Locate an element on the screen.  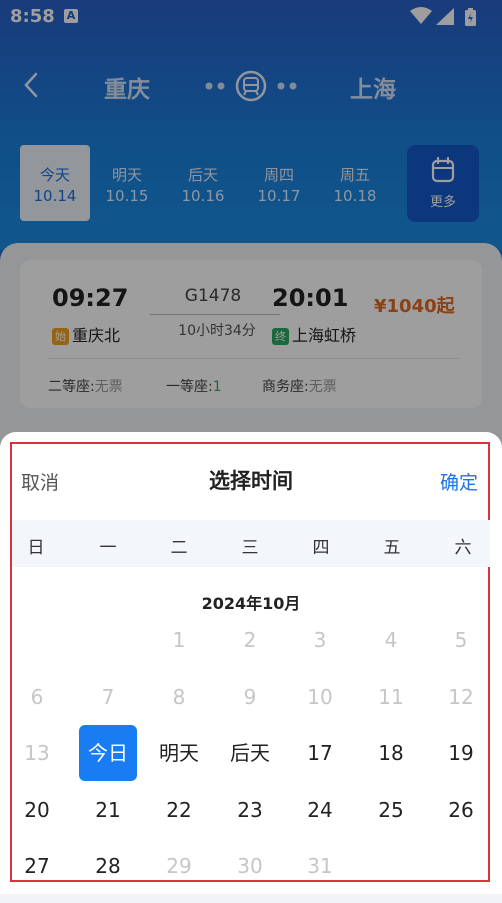
calendar-day-cell: 10 is located at coordinates (320, 697).